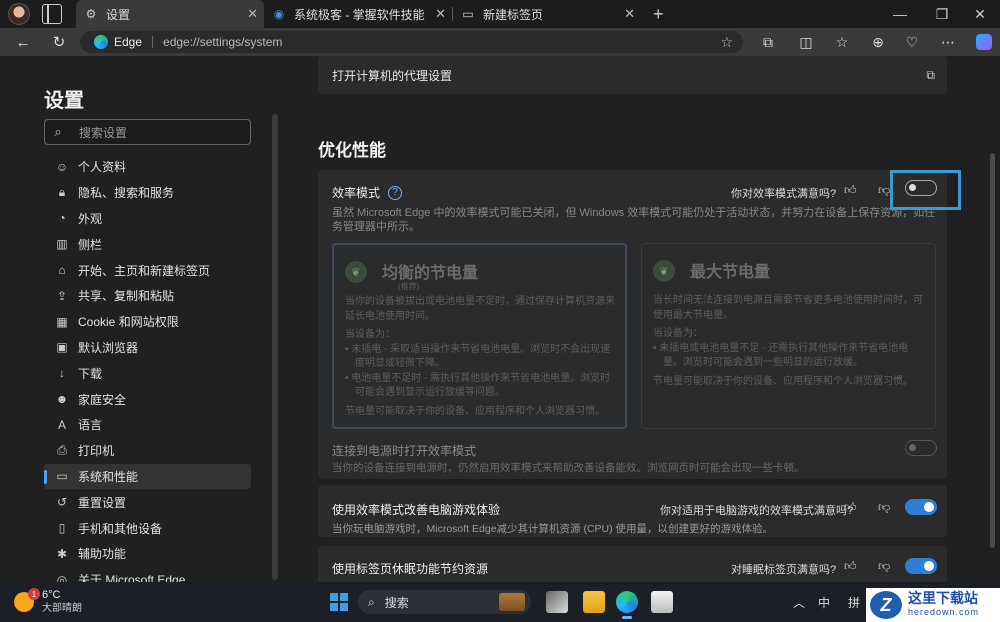  What do you see at coordinates (921, 507) in the screenshot?
I see `gaming-toggle` at bounding box center [921, 507].